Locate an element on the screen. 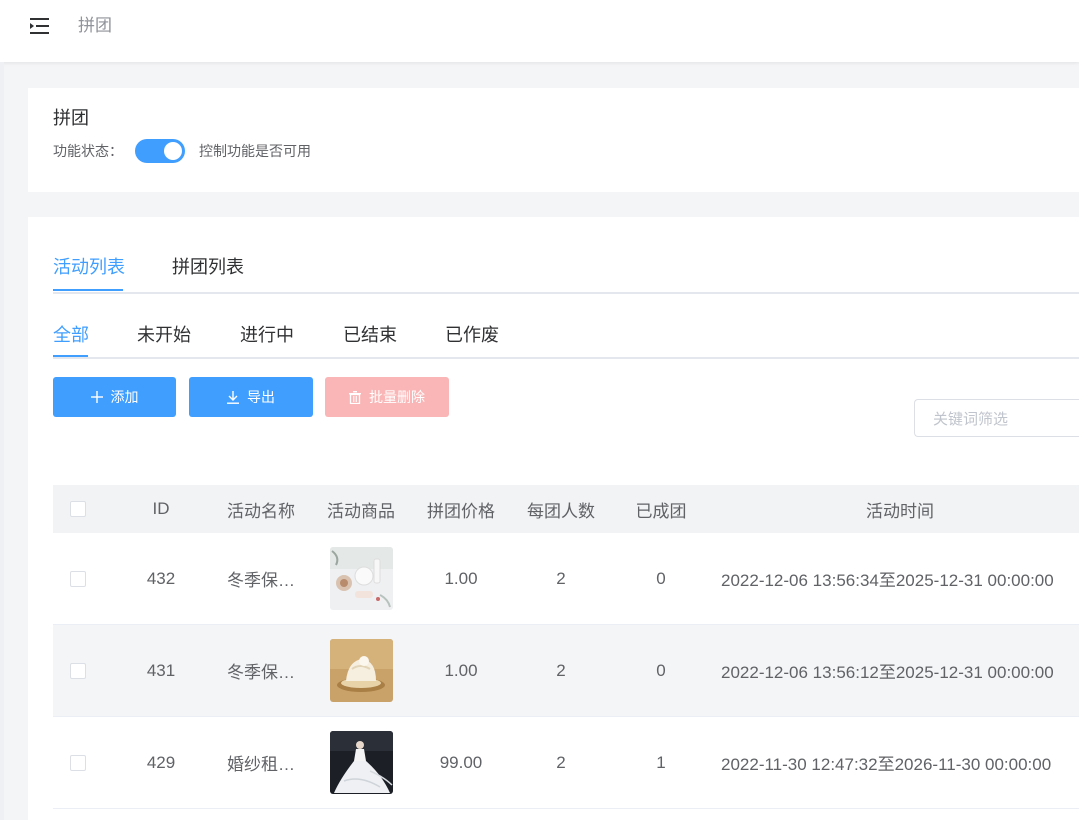 The image size is (1079, 820). function-title: 拼团 is located at coordinates (71, 118).